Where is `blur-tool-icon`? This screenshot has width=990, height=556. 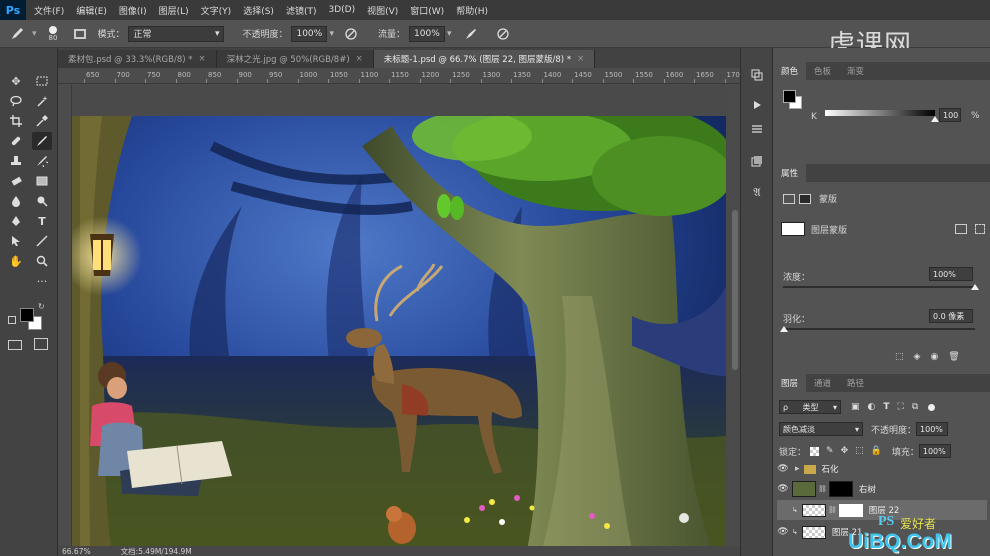 blur-tool-icon is located at coordinates (16, 201).